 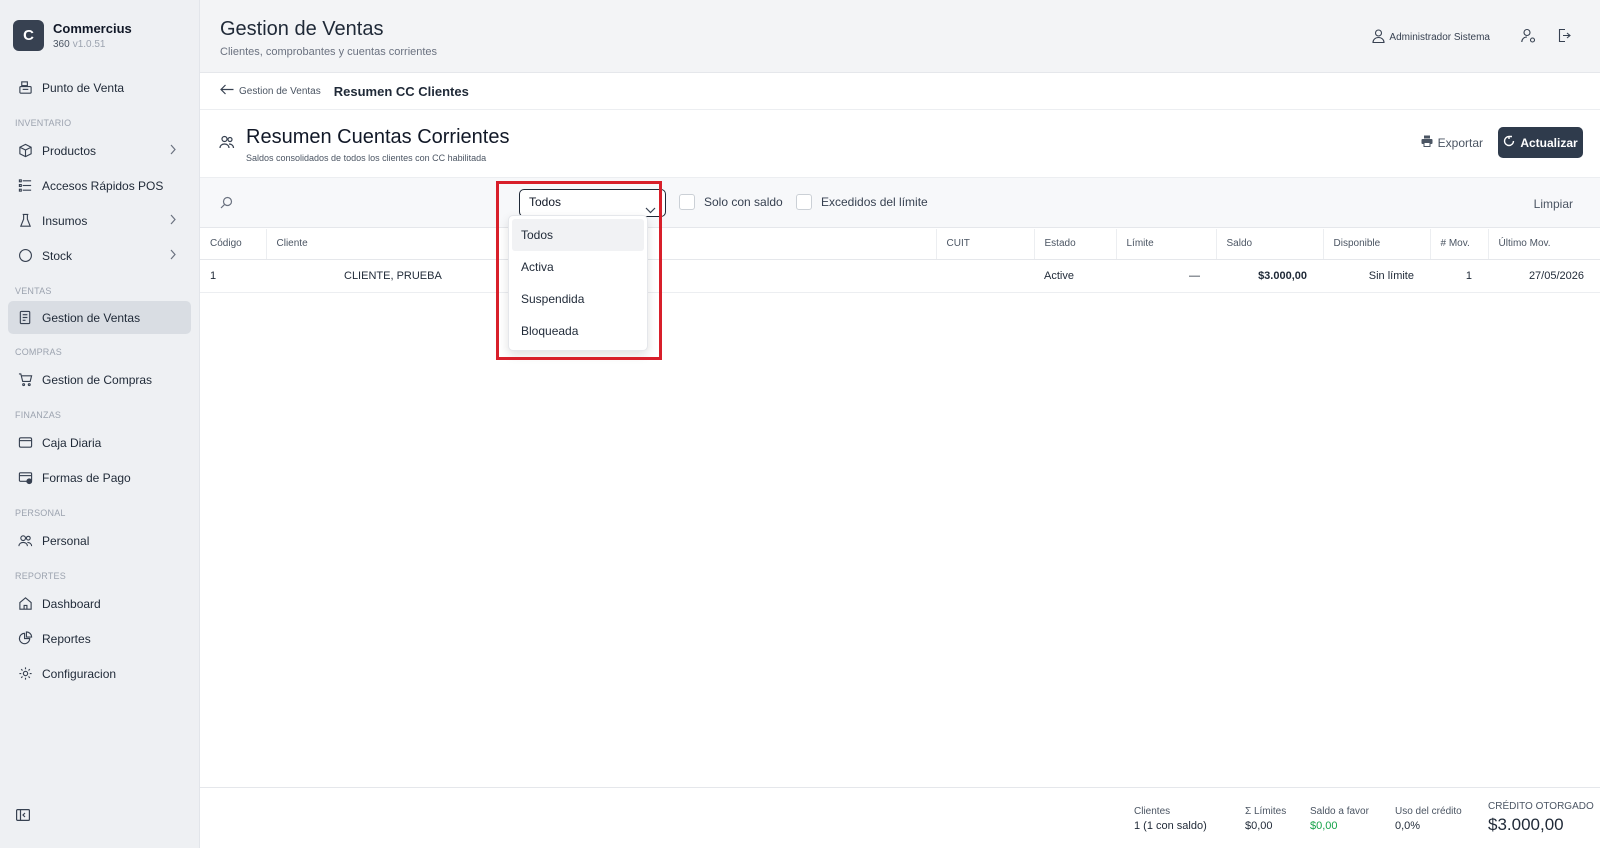 I want to click on sidebar-item-label: Insumos, so click(x=65, y=220).